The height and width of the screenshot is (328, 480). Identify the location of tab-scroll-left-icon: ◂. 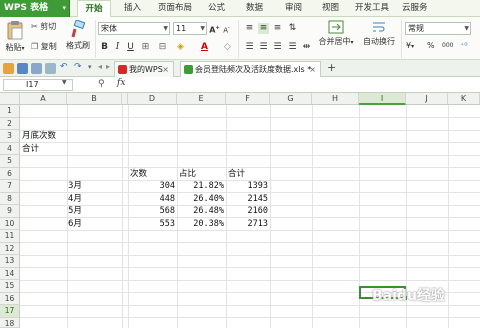
(100, 66).